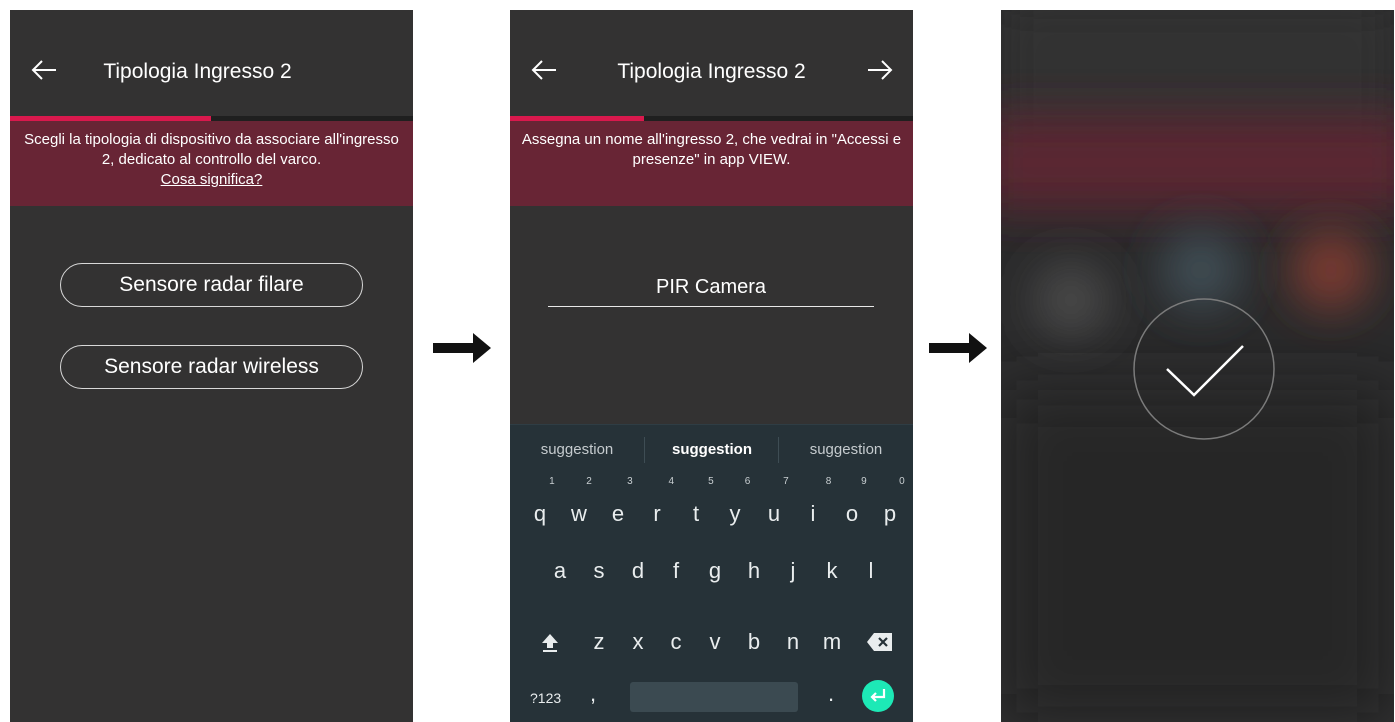 The width and height of the screenshot is (1395, 722). What do you see at coordinates (711, 481) in the screenshot?
I see `key-hint: 5` at bounding box center [711, 481].